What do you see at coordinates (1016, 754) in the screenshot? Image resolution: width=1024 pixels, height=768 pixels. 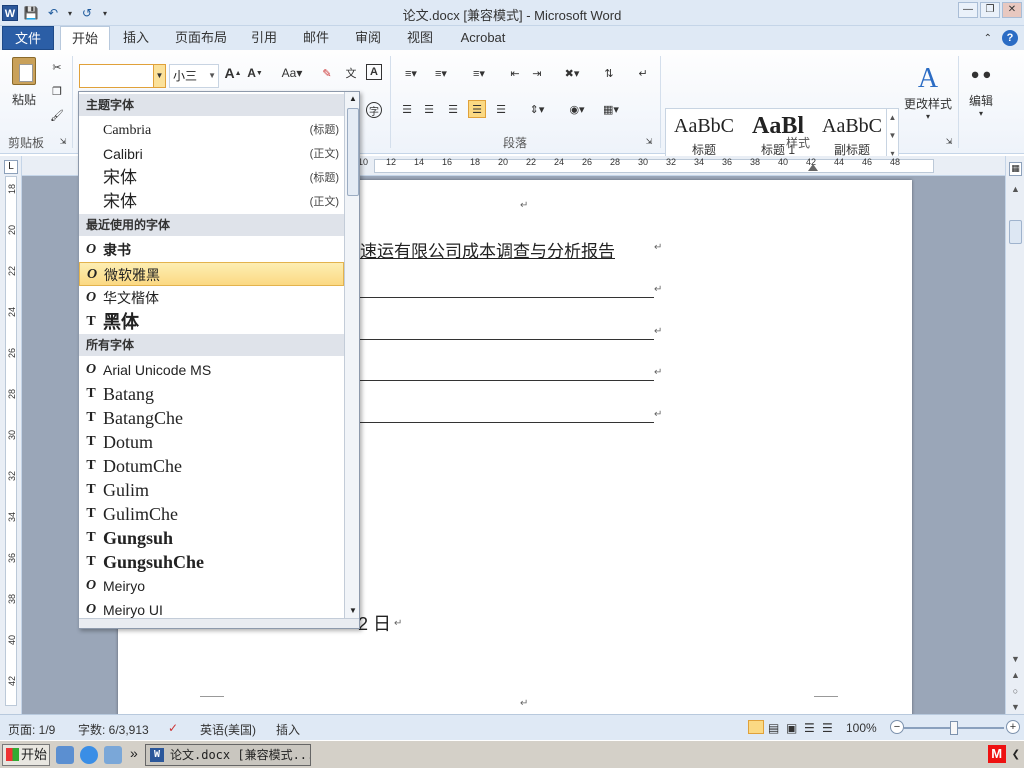 I see `tray-arrow-icon: ❮` at bounding box center [1016, 754].